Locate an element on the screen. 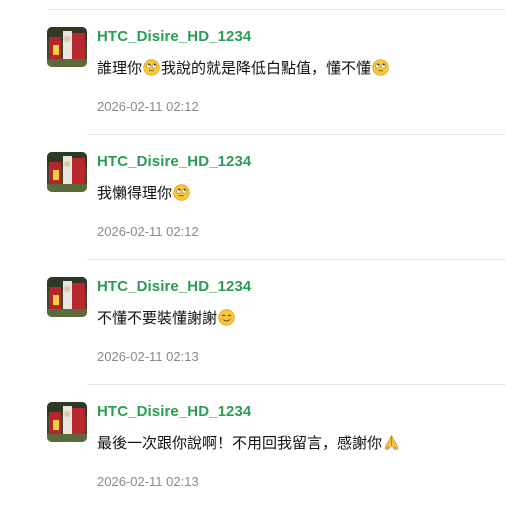 This screenshot has width=505, height=508. comment-text: 不懂不要裝懂謝謝 is located at coordinates (166, 317).